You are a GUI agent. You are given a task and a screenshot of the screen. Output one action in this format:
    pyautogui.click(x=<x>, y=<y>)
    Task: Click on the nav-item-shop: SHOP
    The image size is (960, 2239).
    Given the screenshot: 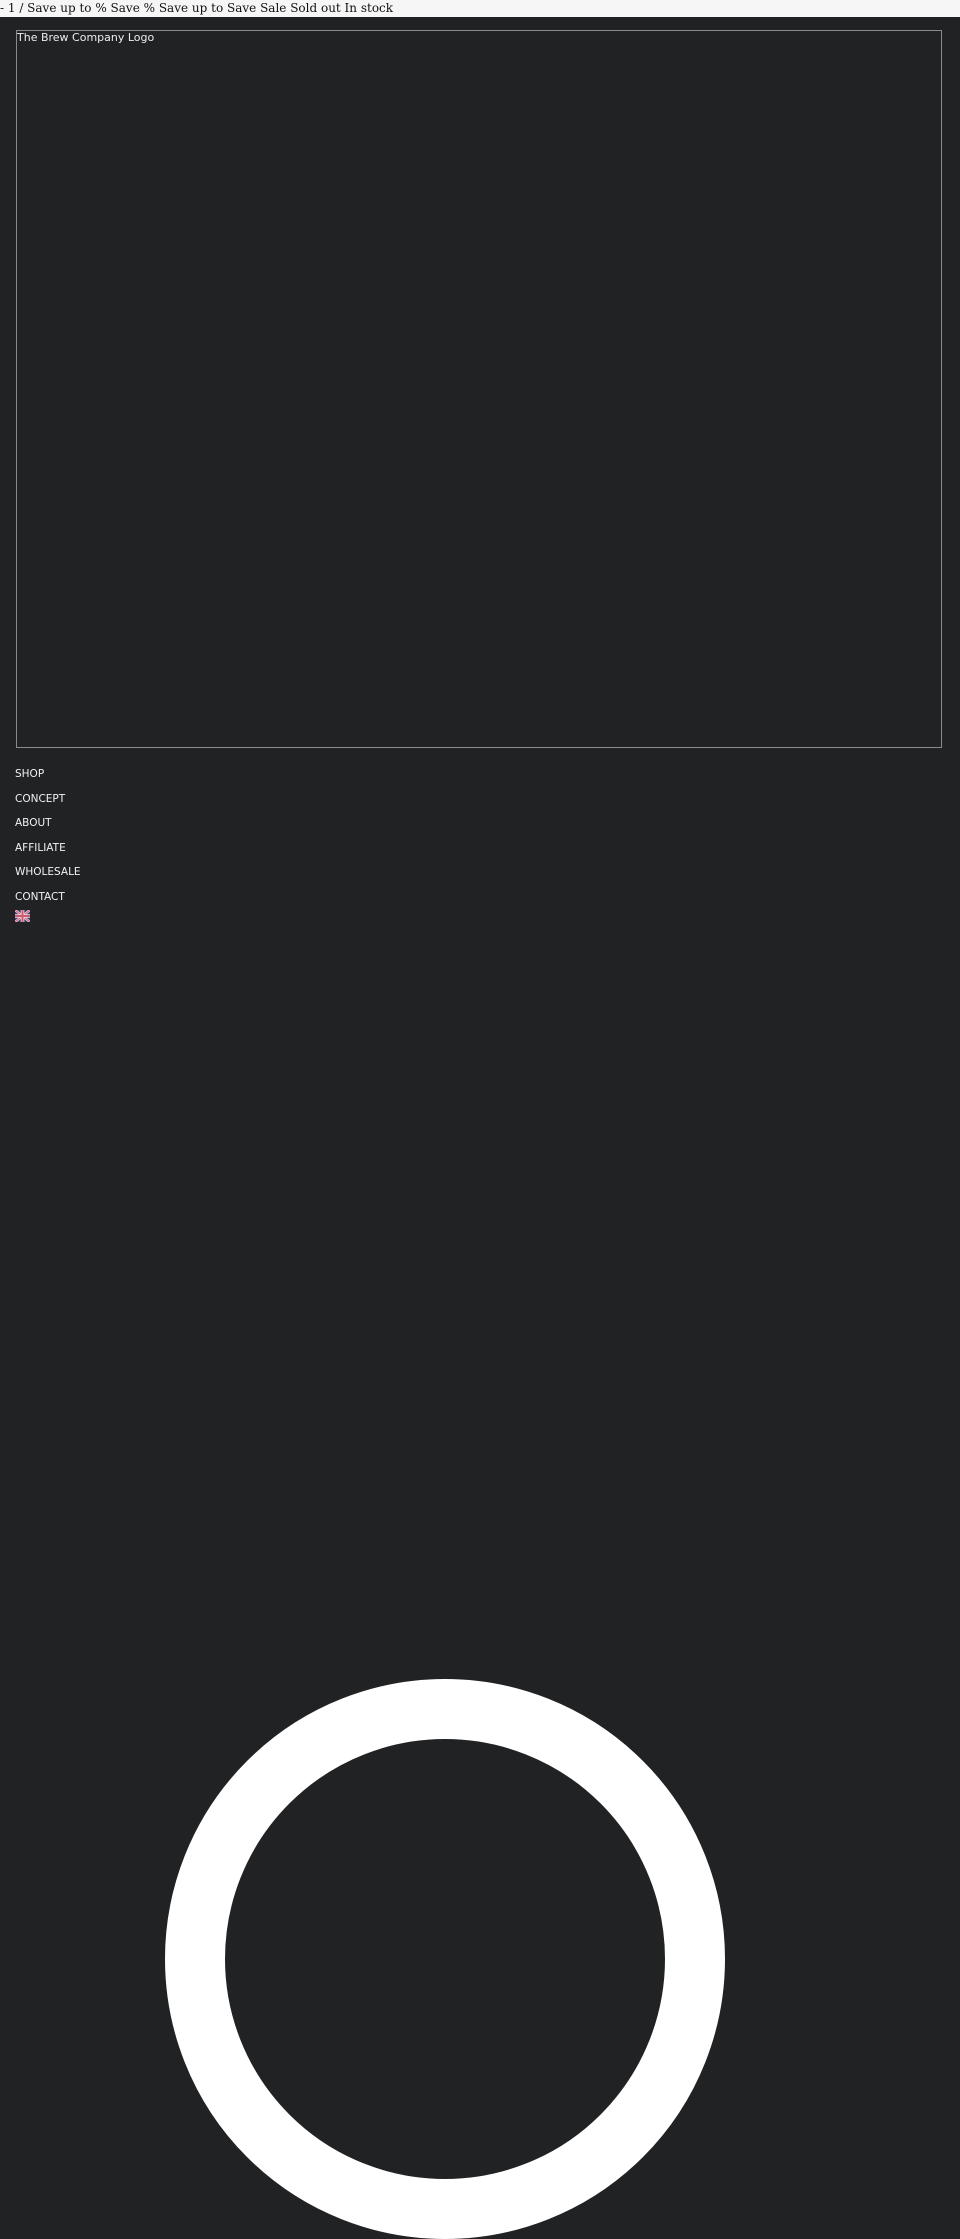 What is the action you would take?
    pyautogui.click(x=48, y=778)
    